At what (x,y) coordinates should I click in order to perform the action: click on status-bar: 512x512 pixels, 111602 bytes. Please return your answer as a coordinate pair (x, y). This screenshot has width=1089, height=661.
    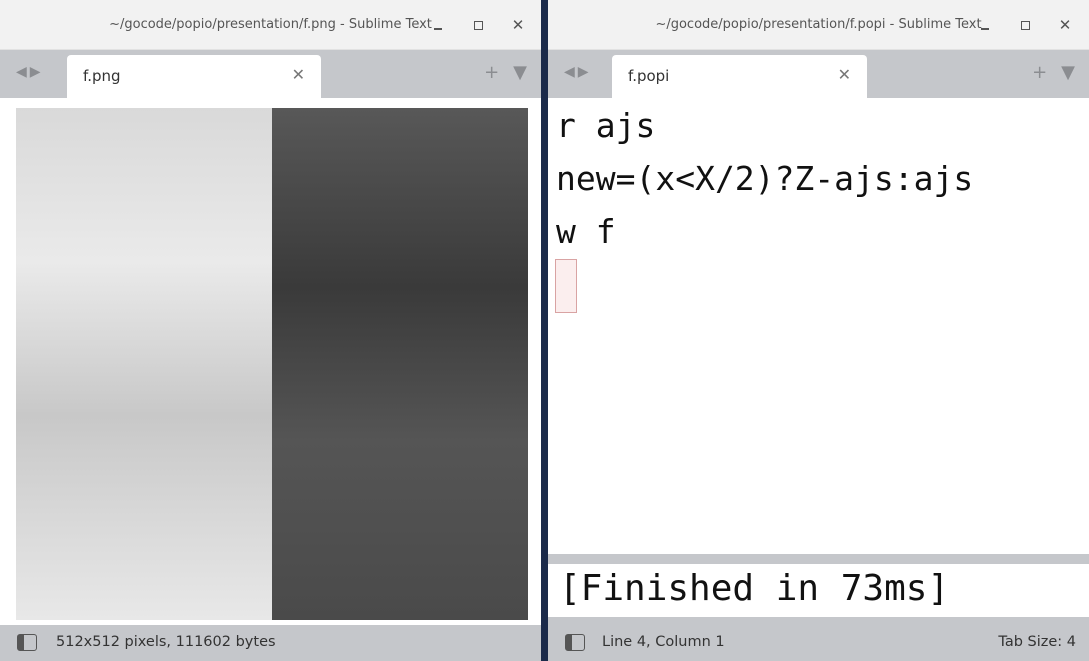
    Looking at the image, I should click on (270, 643).